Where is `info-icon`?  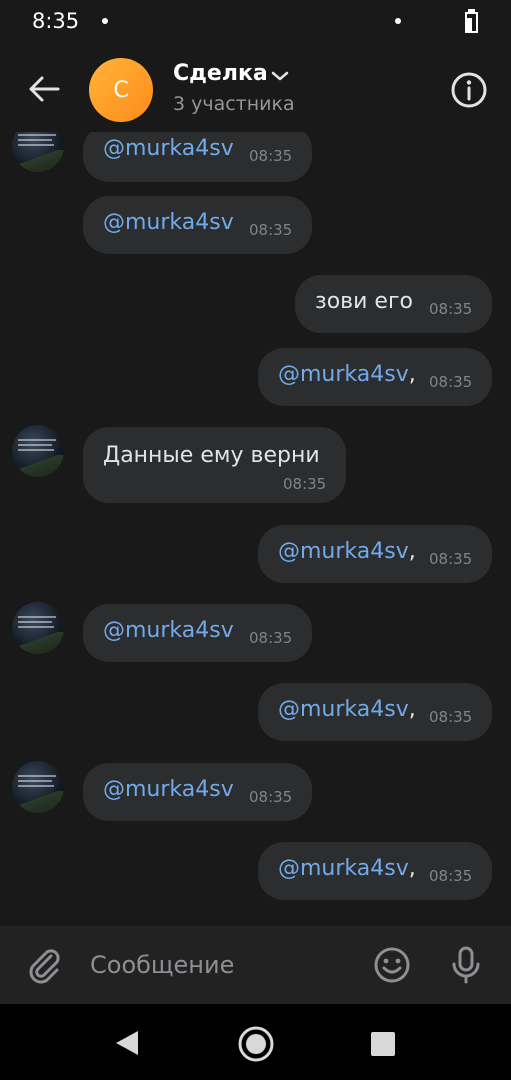
info-icon is located at coordinates (469, 90).